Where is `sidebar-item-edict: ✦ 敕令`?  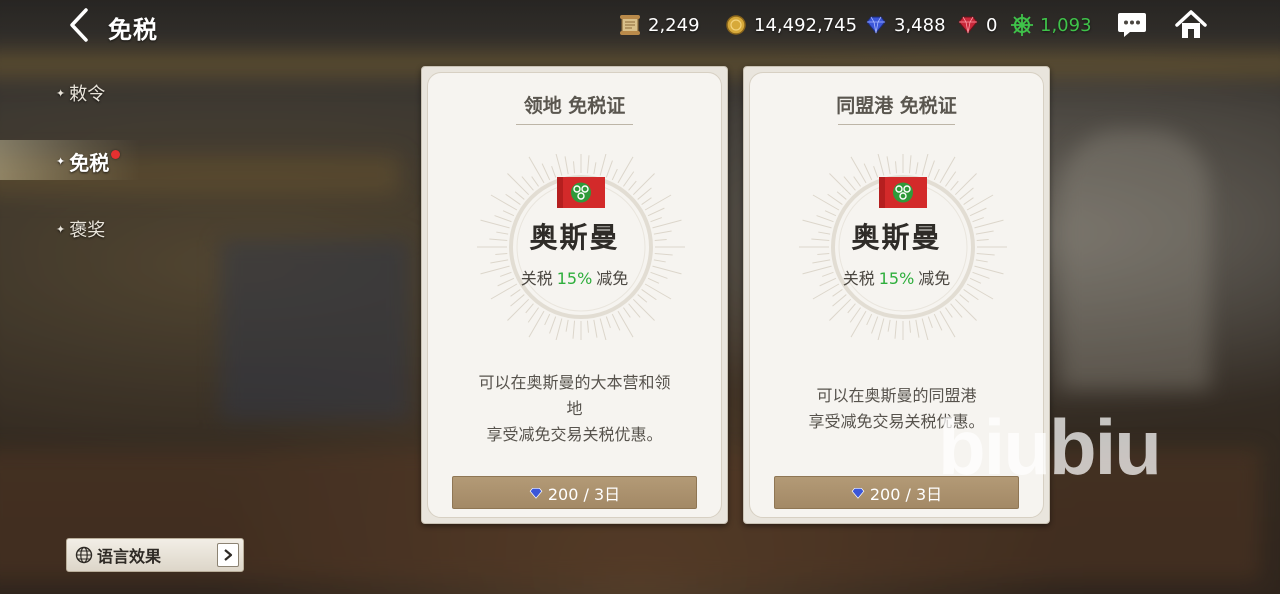
sidebar-item-edict: ✦ 敕令 is located at coordinates (80, 93).